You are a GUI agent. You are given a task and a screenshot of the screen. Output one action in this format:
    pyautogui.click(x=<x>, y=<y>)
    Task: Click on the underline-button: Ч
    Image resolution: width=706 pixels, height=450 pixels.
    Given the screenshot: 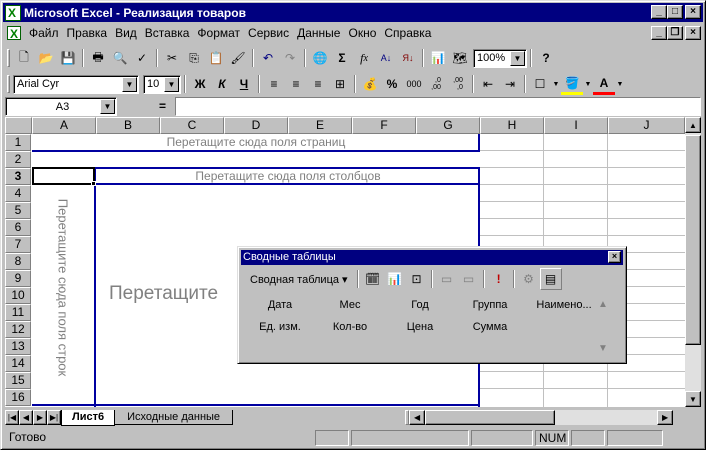 What is the action you would take?
    pyautogui.click(x=244, y=84)
    